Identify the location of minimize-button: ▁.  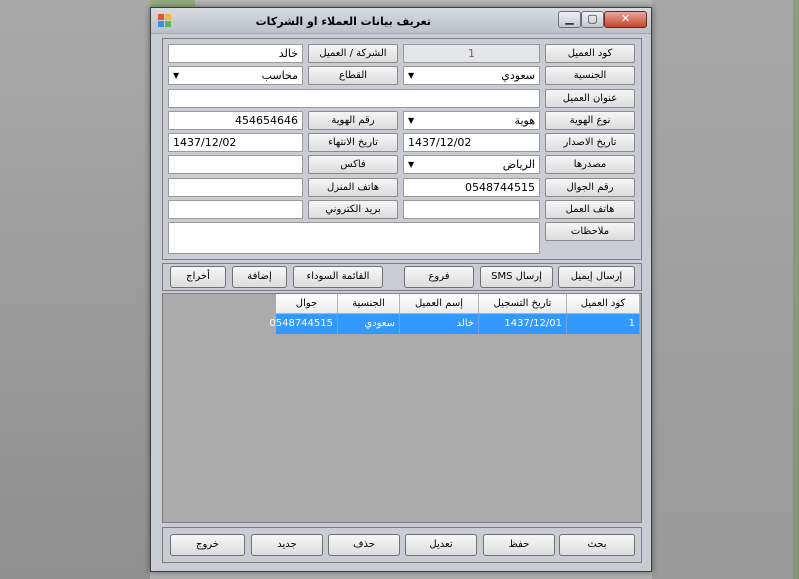
(569, 19).